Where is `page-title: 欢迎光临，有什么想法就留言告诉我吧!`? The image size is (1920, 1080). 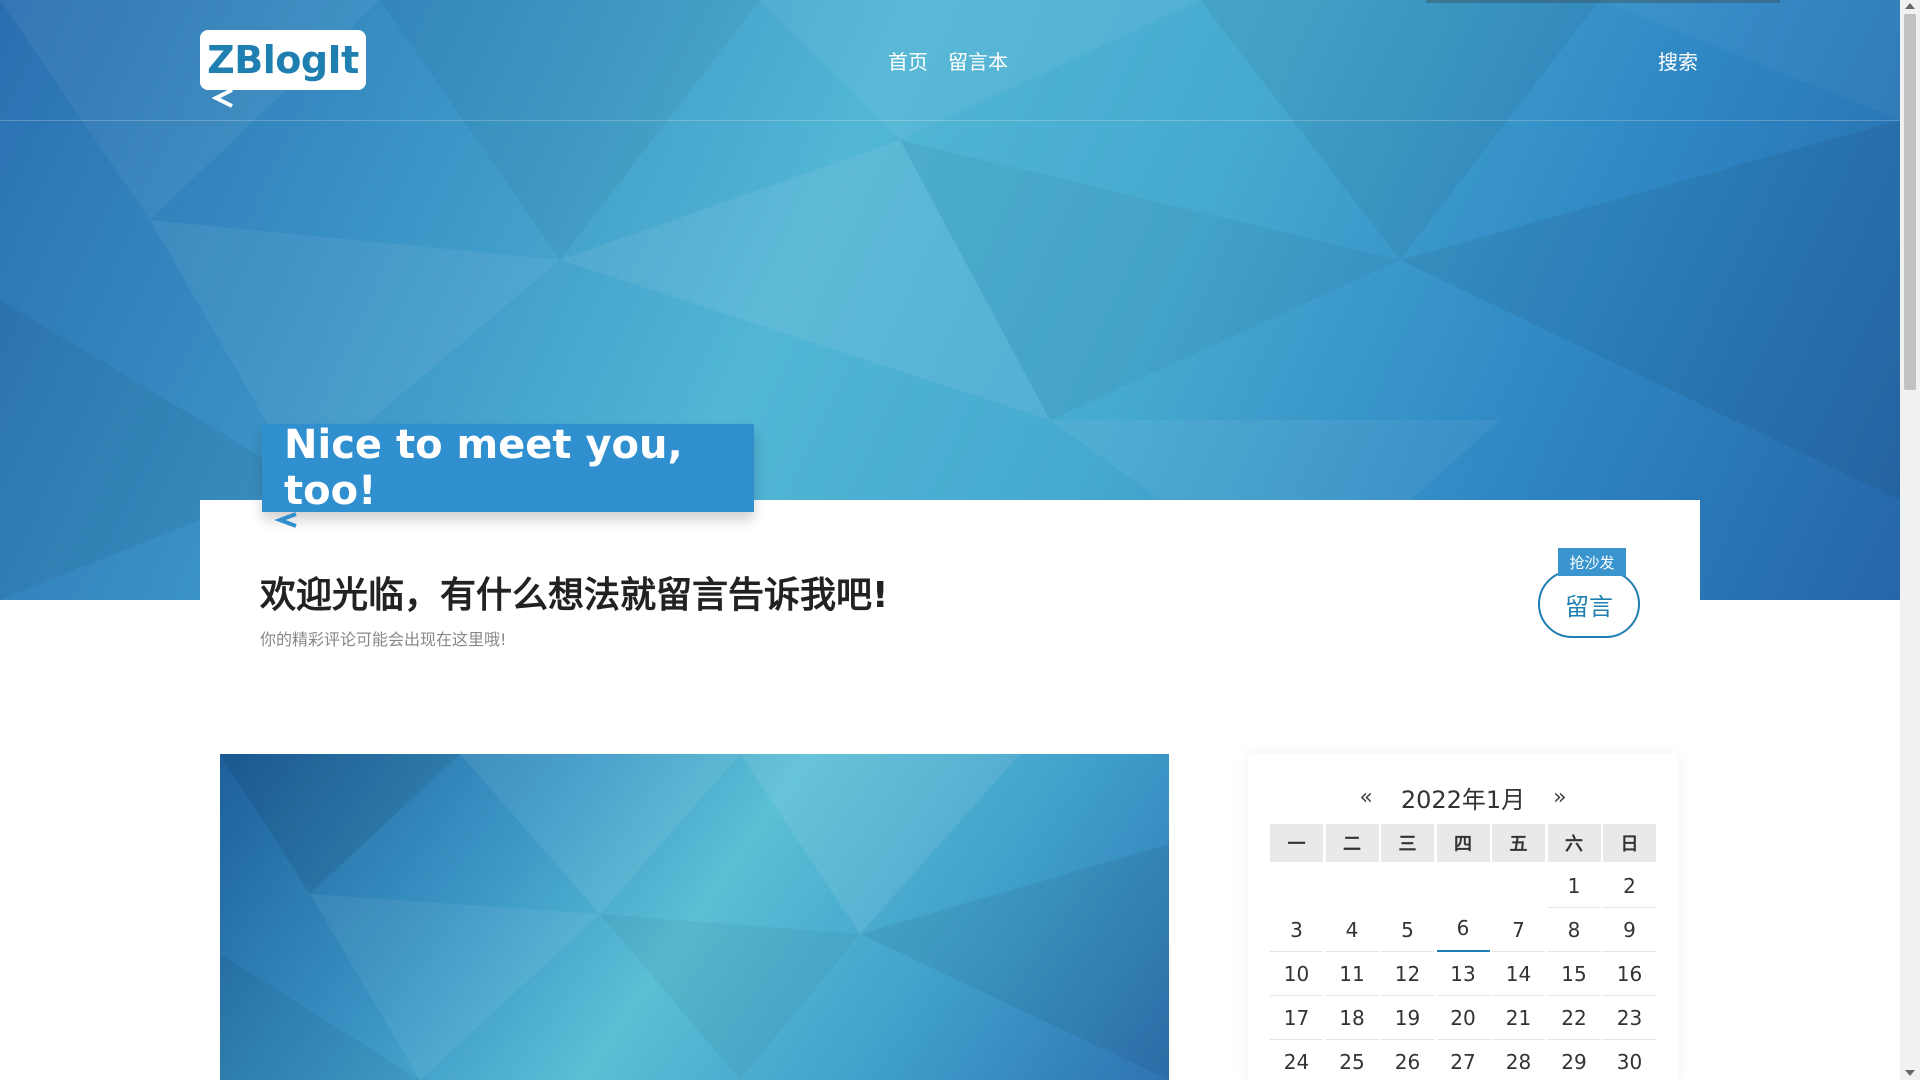
page-title: 欢迎光临，有什么想法就留言告诉我吧! is located at coordinates (574, 595).